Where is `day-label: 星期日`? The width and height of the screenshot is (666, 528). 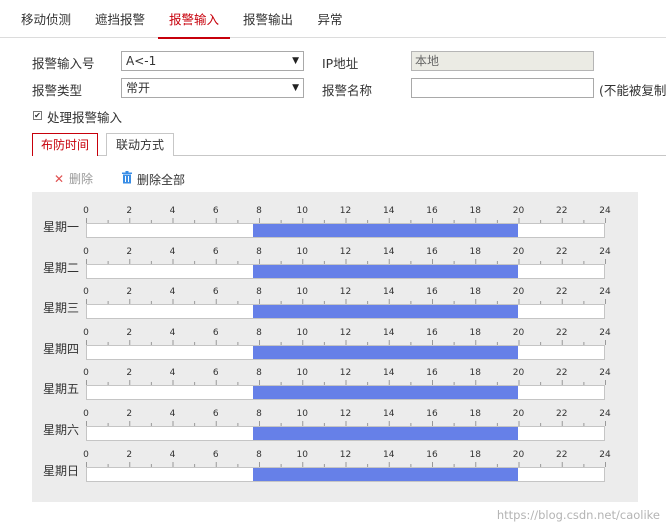
day-label: 星期日 is located at coordinates (61, 470).